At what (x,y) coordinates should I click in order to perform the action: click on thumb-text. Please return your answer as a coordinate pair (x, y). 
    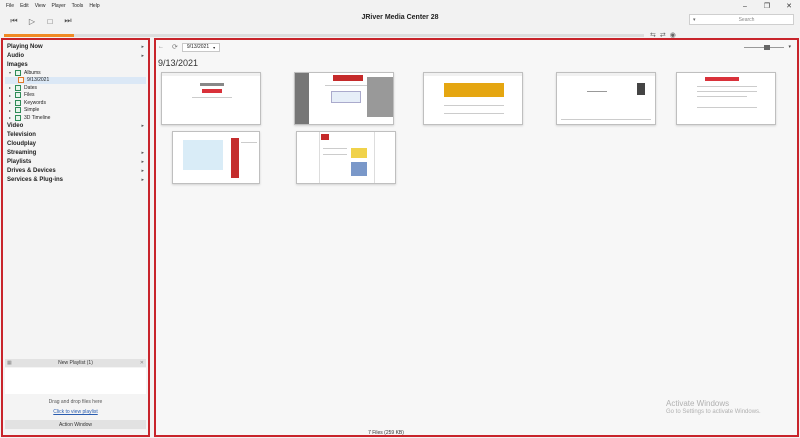
    Looking at the image, I should click on (212, 84).